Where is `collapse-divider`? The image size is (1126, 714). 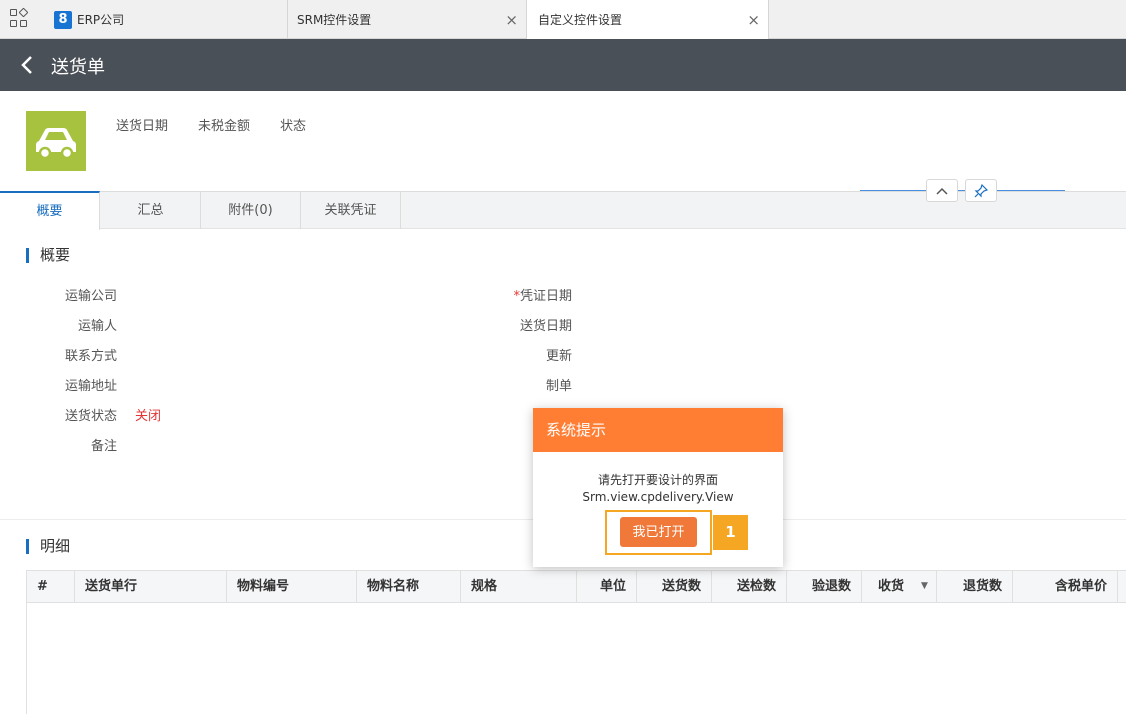
collapse-divider is located at coordinates (962, 190).